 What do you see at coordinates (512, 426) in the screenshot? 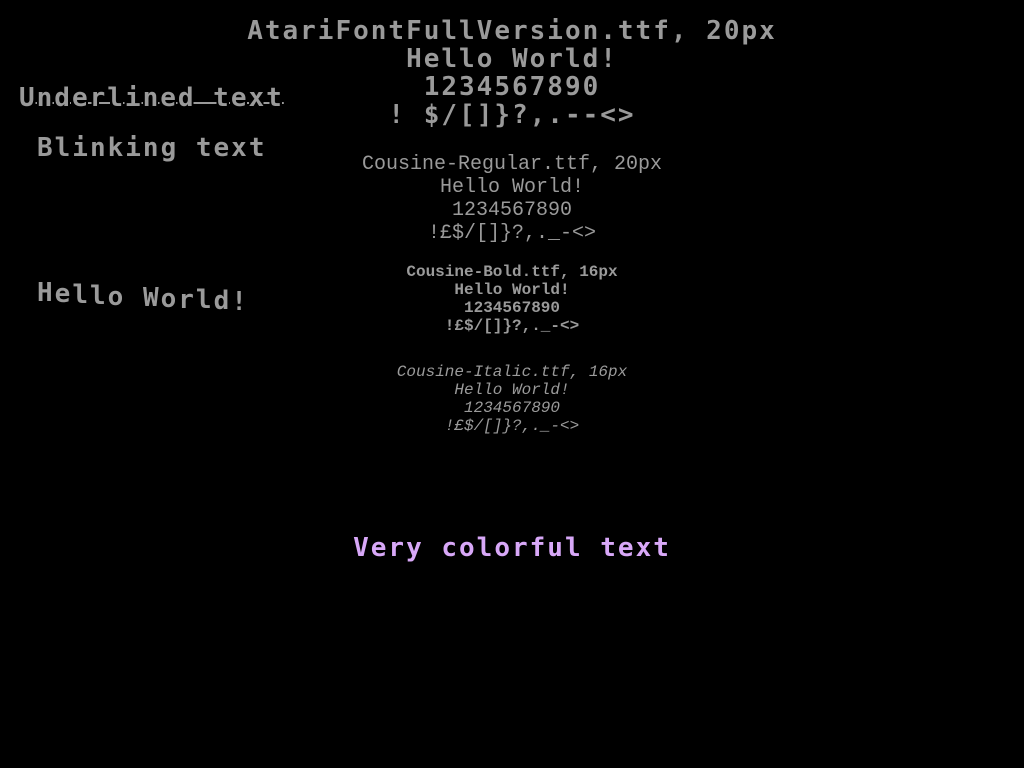
I see `cousine-italic-symbols: !£$/[]}?,._-<>` at bounding box center [512, 426].